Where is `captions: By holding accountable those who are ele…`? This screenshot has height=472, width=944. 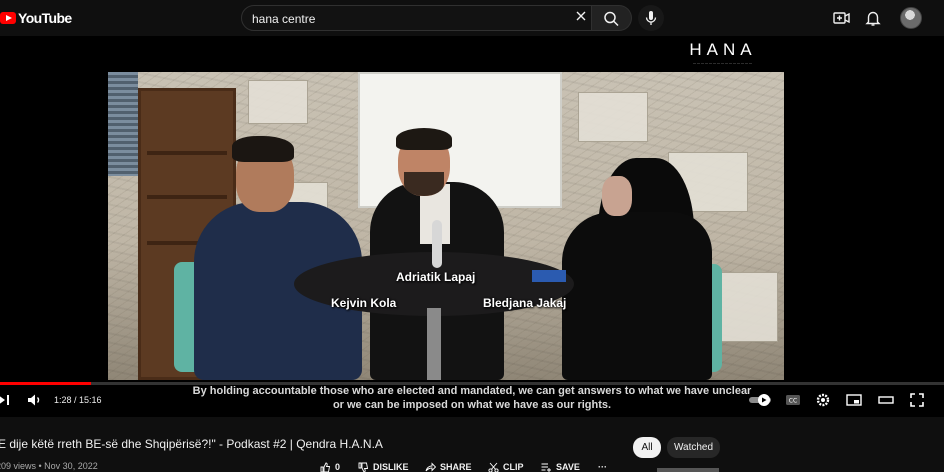
captions: By holding accountable those who are ele… is located at coordinates (472, 398).